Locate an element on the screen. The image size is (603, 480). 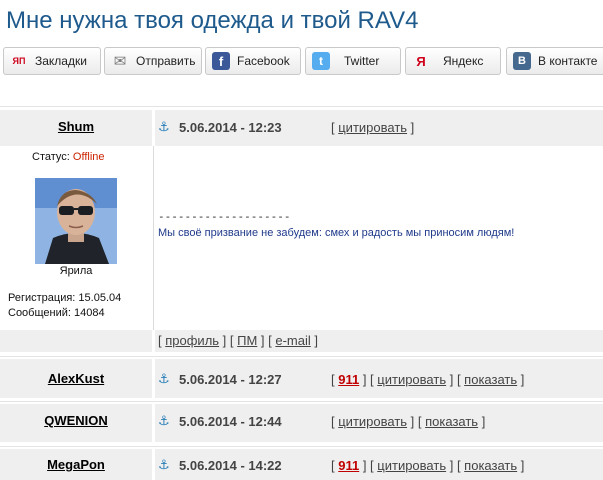
post-date: 5.06.2014 - 12:27 is located at coordinates (230, 379).